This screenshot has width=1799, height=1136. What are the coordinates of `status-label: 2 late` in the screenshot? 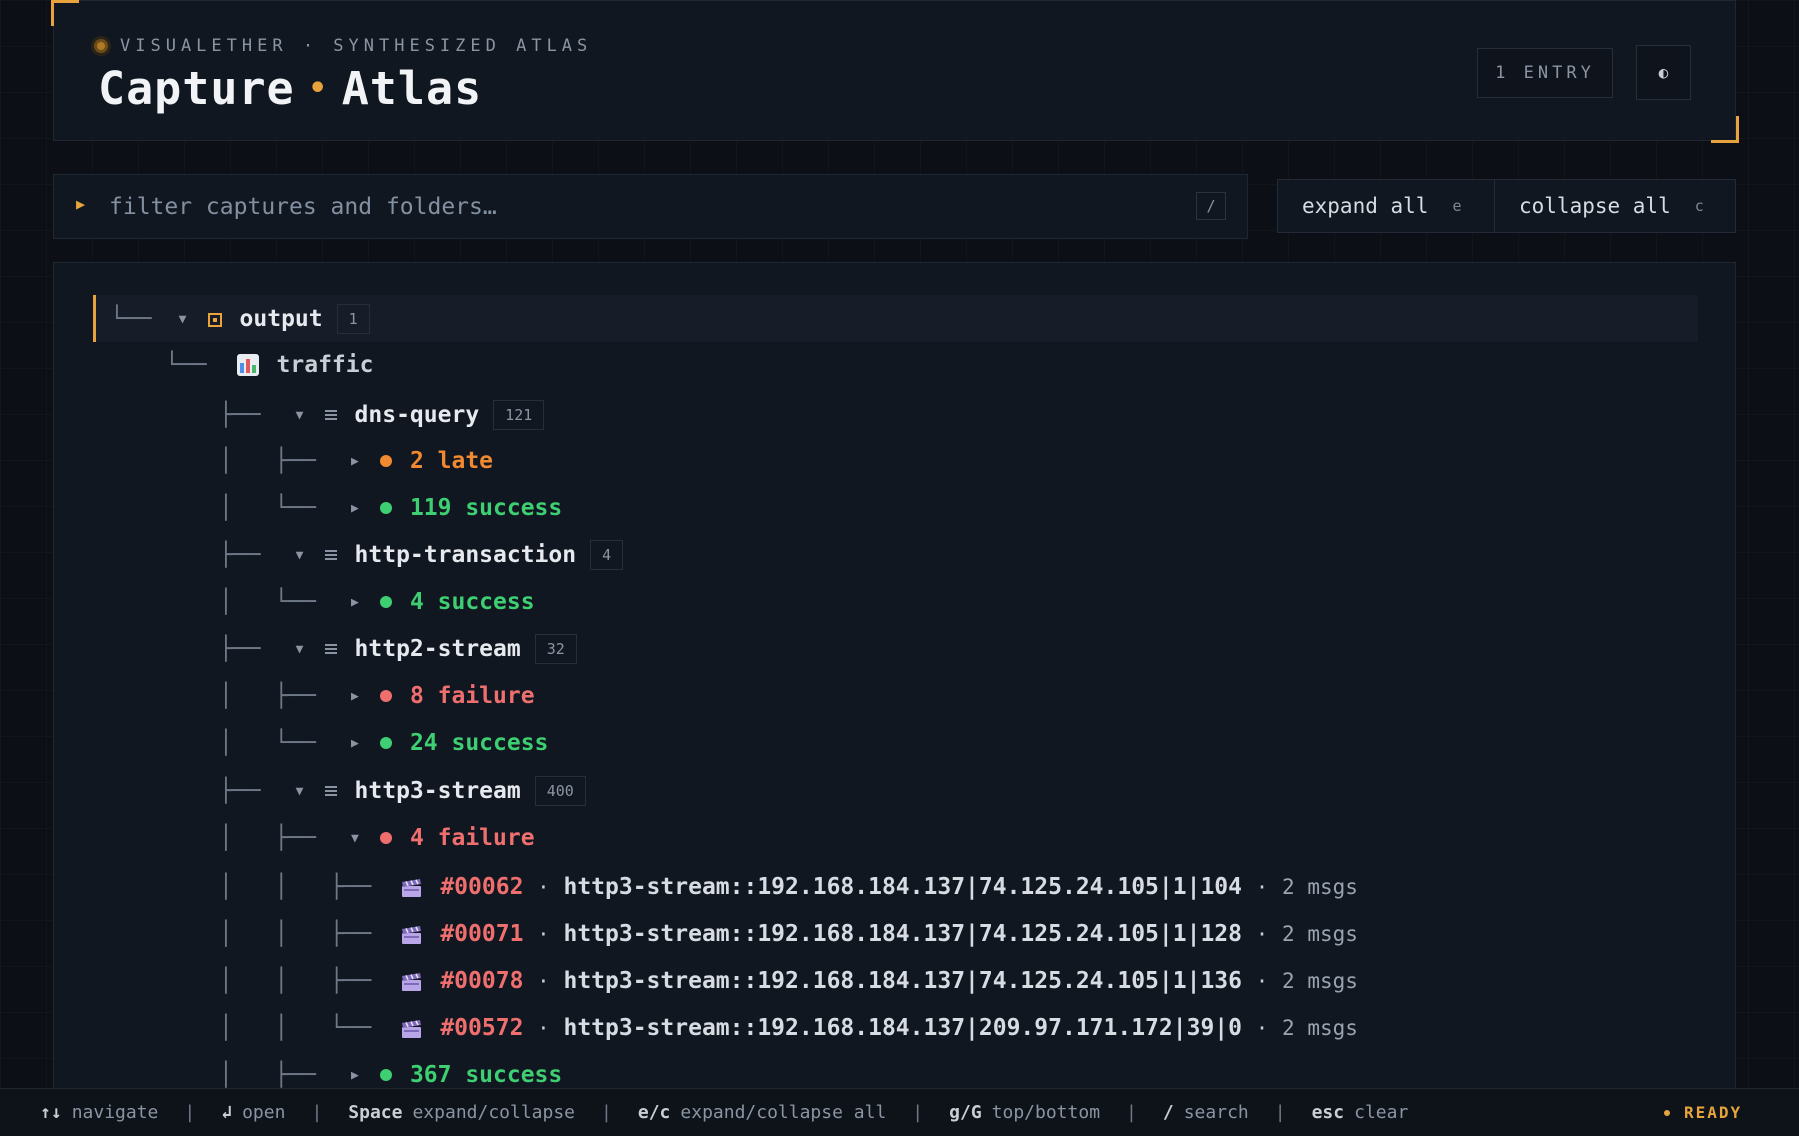 It's located at (451, 461).